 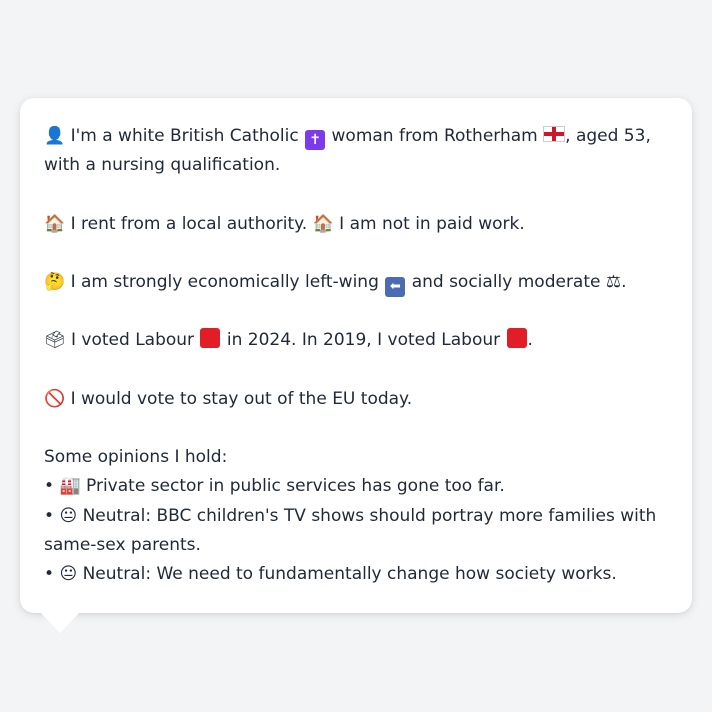 I want to click on votes-text-2: in 2024. In 2019, I voted Labour, so click(x=363, y=340).